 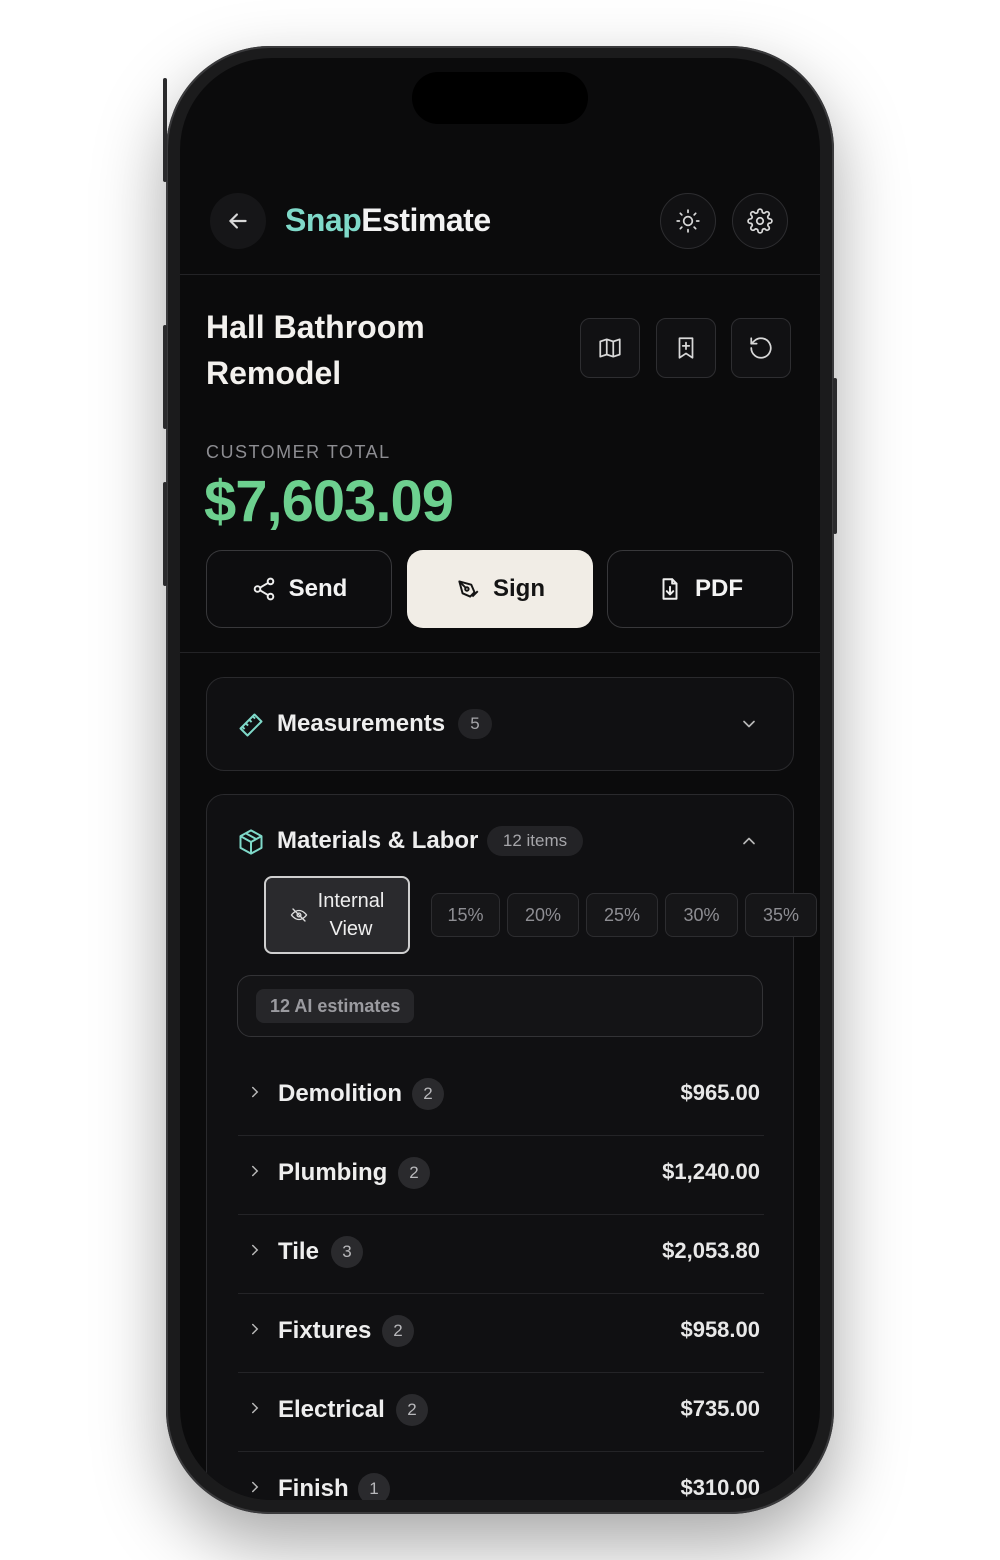 I want to click on category-row-tile: Tile 3 $2,053.80, so click(x=501, y=1254).